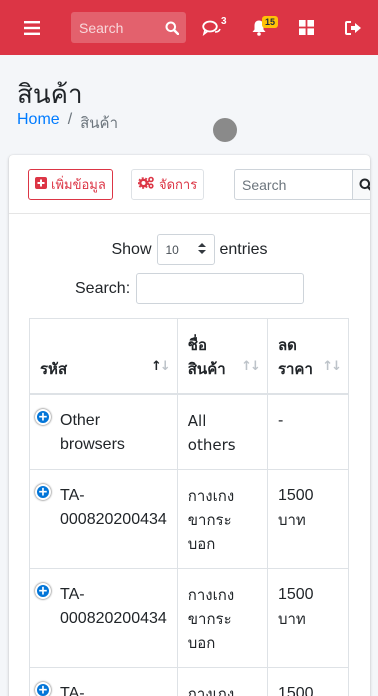 This screenshot has width=378, height=696. Describe the element at coordinates (224, 21) in the screenshot. I see `messages-count: 3` at that location.